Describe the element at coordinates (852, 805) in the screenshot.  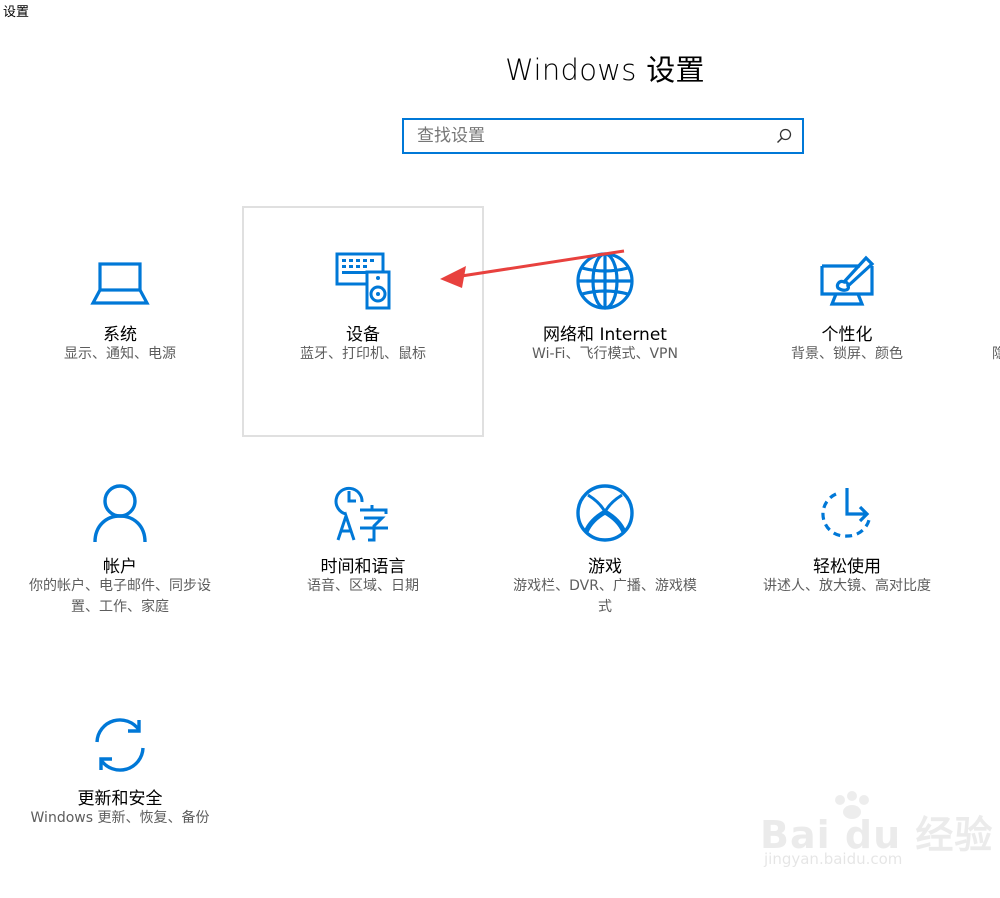
I see `paw-logo-icon` at that location.